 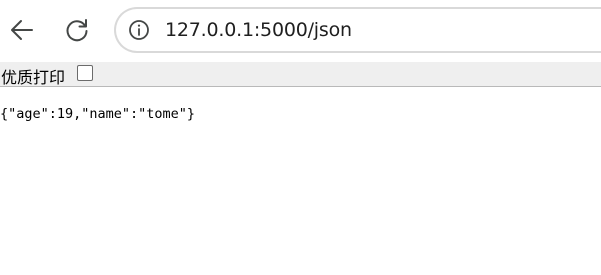 I want to click on reload-button, so click(x=77, y=30).